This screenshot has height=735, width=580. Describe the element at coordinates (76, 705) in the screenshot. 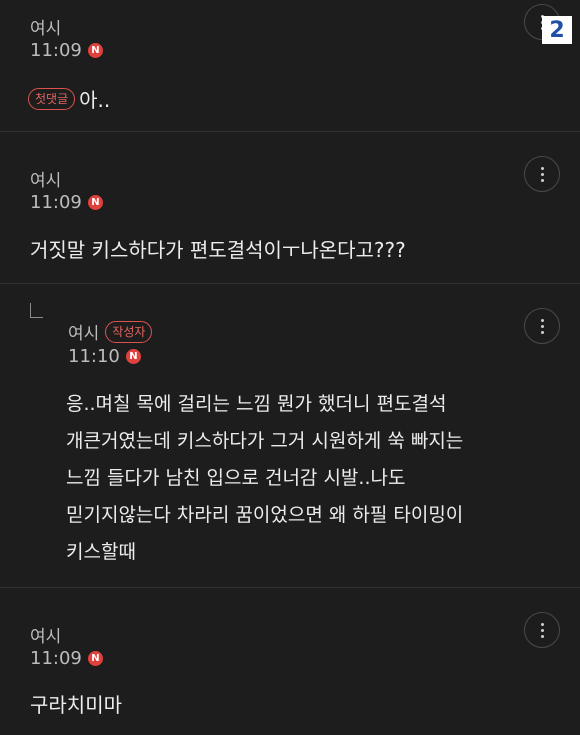

I see `comment-text: 구라치미마` at that location.